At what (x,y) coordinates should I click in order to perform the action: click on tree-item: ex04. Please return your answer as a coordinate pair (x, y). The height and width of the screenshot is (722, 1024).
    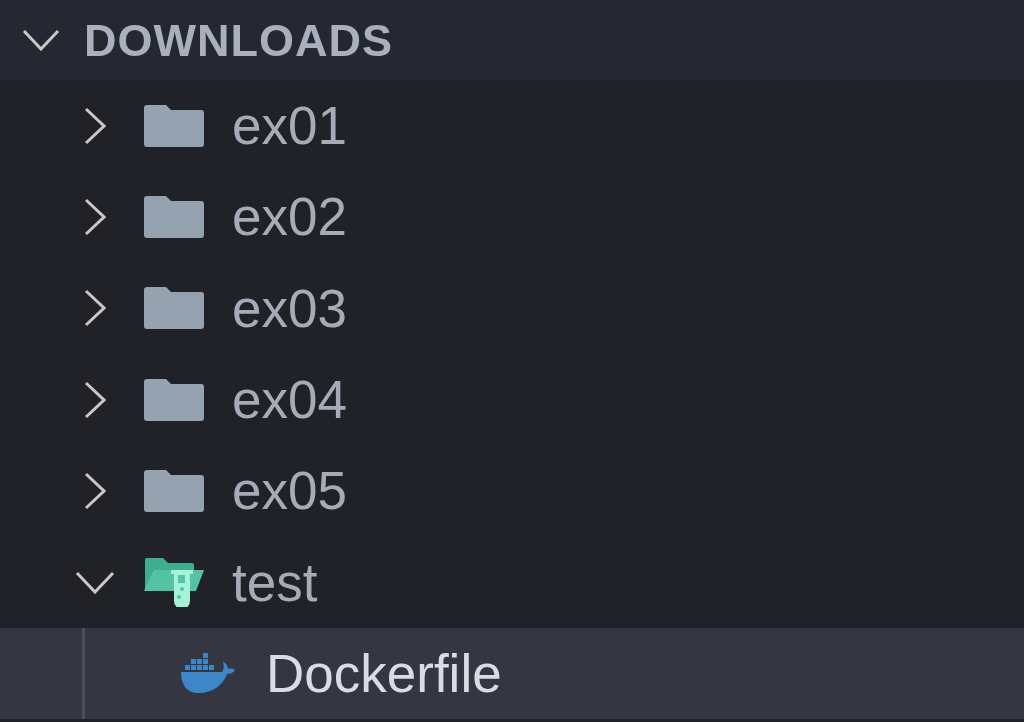
    Looking at the image, I should click on (512, 399).